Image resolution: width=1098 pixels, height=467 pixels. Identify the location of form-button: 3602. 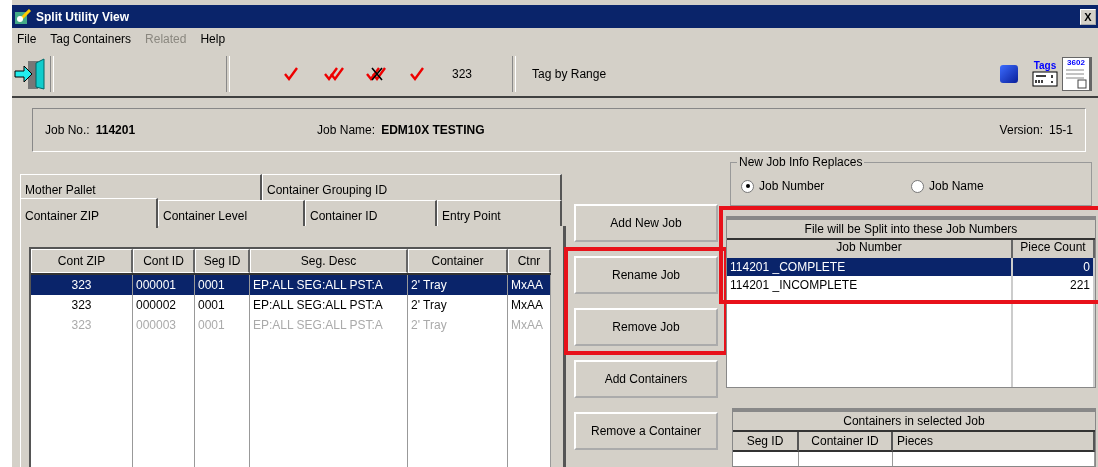
(1077, 74).